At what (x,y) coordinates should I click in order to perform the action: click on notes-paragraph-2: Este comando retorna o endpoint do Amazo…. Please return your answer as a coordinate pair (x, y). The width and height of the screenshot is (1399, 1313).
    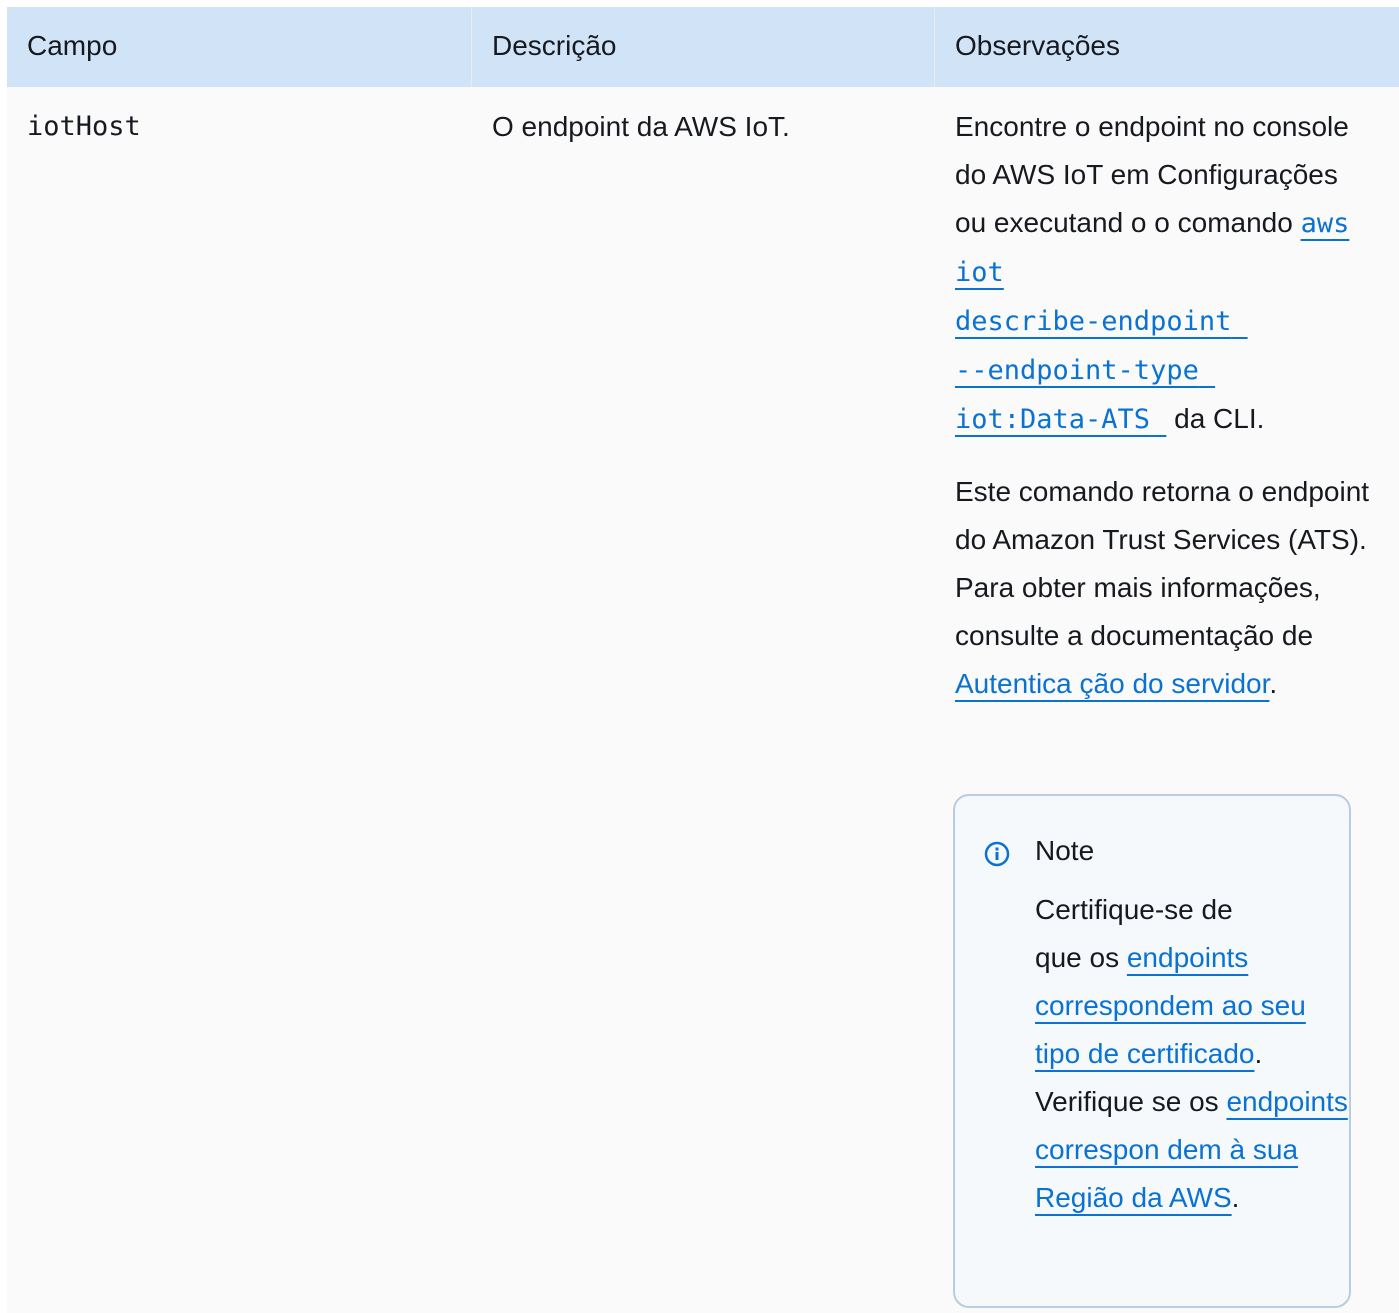
    Looking at the image, I should click on (1165, 588).